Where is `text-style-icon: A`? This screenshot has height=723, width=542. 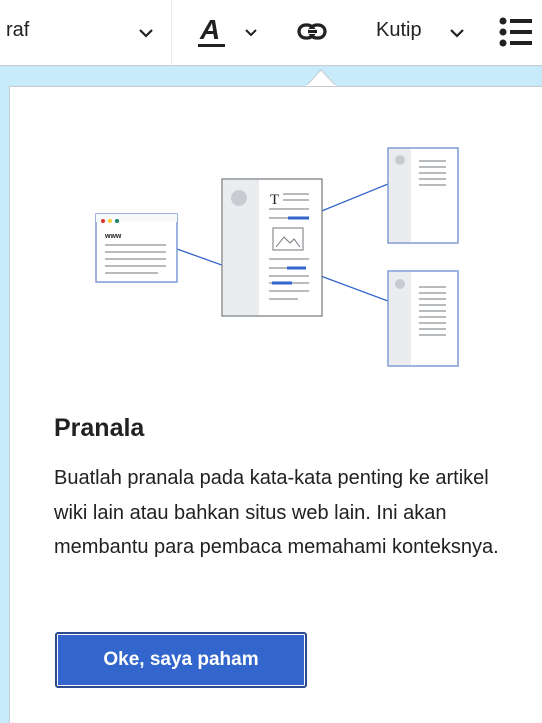
text-style-icon: A is located at coordinates (210, 29).